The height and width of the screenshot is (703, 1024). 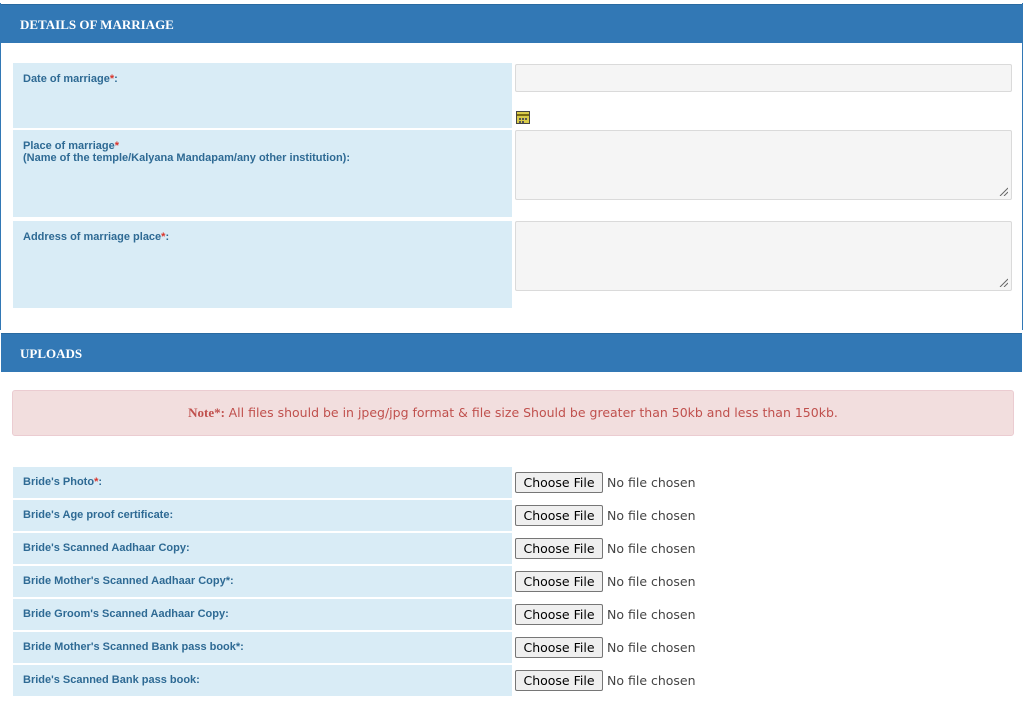 What do you see at coordinates (0, 166) in the screenshot?
I see `panel-border-left` at bounding box center [0, 166].